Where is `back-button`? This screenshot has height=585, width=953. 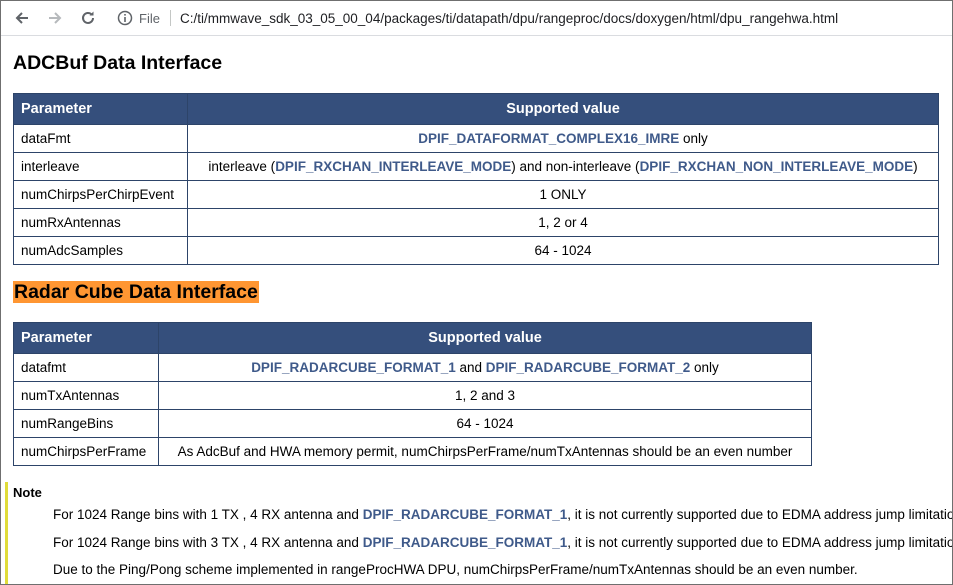 back-button is located at coordinates (22, 18).